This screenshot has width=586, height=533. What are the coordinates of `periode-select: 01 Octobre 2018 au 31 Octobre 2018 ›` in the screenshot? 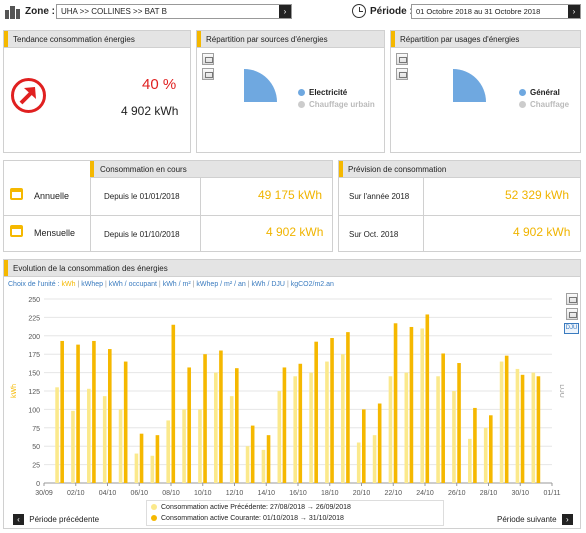 It's located at (496, 11).